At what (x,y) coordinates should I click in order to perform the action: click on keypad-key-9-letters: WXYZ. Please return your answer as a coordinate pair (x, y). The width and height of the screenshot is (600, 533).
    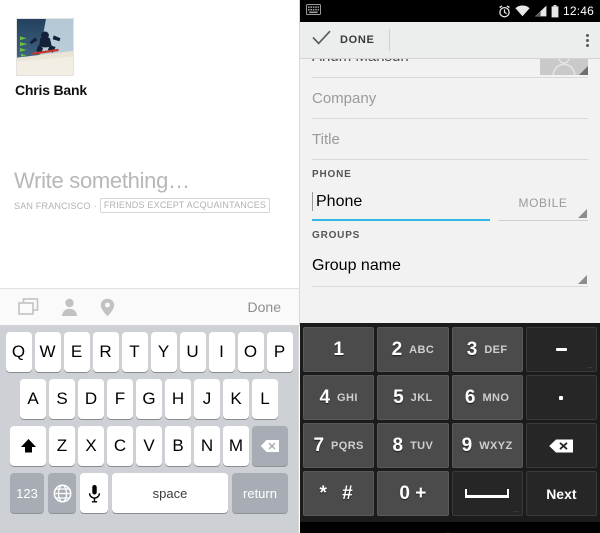
    Looking at the image, I should click on (496, 445).